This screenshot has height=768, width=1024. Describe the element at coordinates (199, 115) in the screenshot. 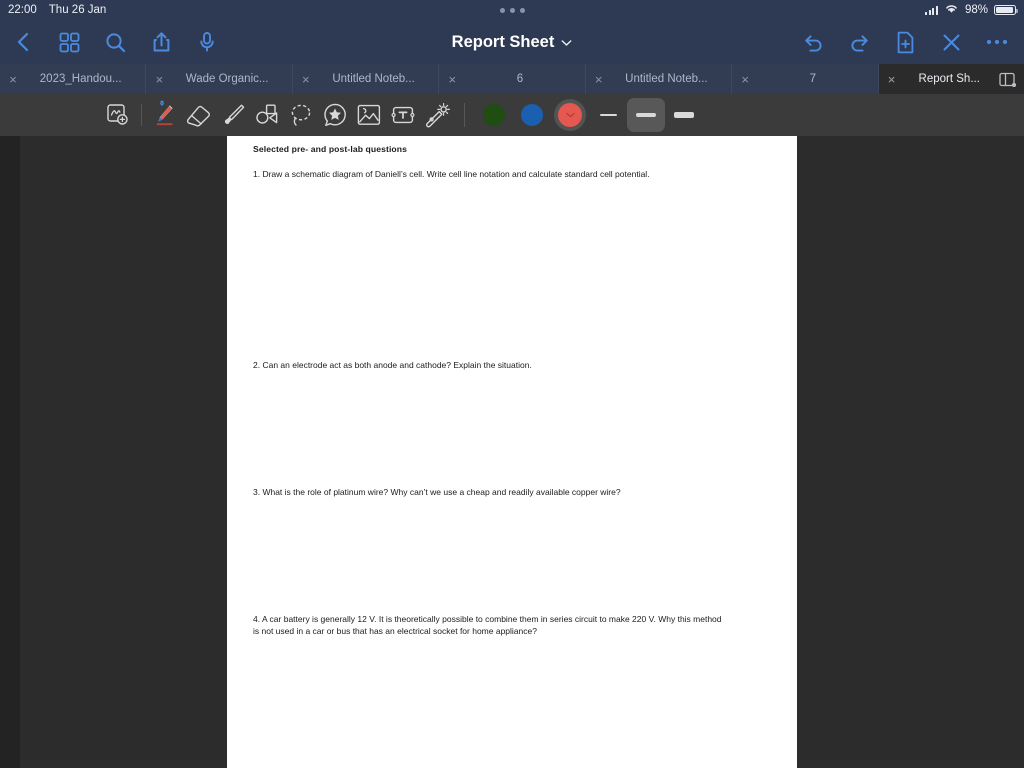

I see `eraser-tool-icon` at that location.